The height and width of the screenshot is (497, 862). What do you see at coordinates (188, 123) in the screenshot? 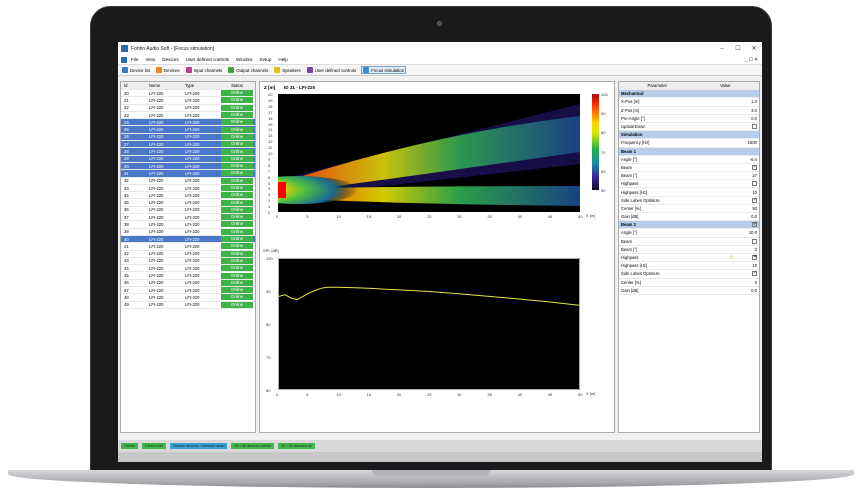
I see `table-row: 24 LFI-220 LFI-220 Online` at bounding box center [188, 123].